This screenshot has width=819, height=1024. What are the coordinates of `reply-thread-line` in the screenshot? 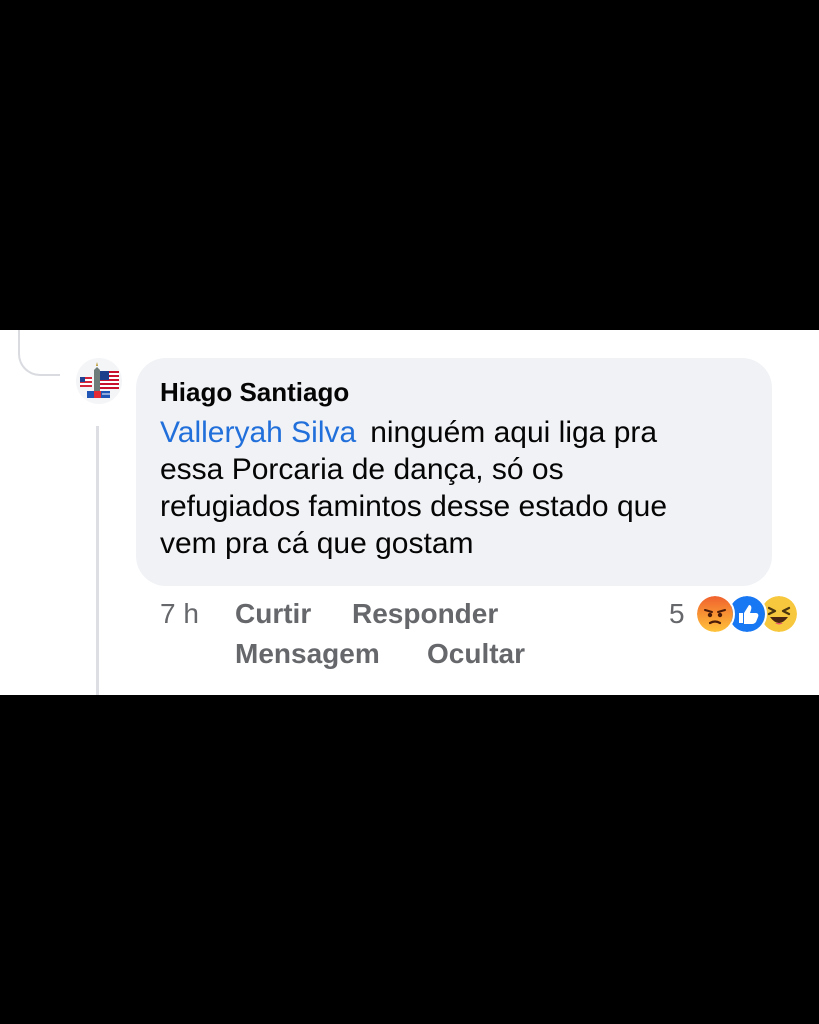 It's located at (97, 560).